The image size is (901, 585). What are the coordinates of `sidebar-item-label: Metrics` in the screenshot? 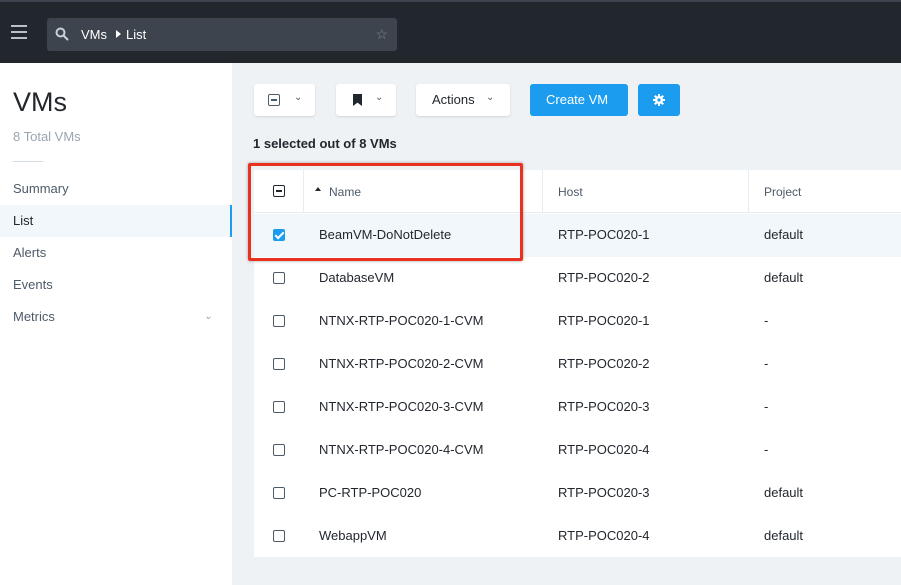 It's located at (34, 316).